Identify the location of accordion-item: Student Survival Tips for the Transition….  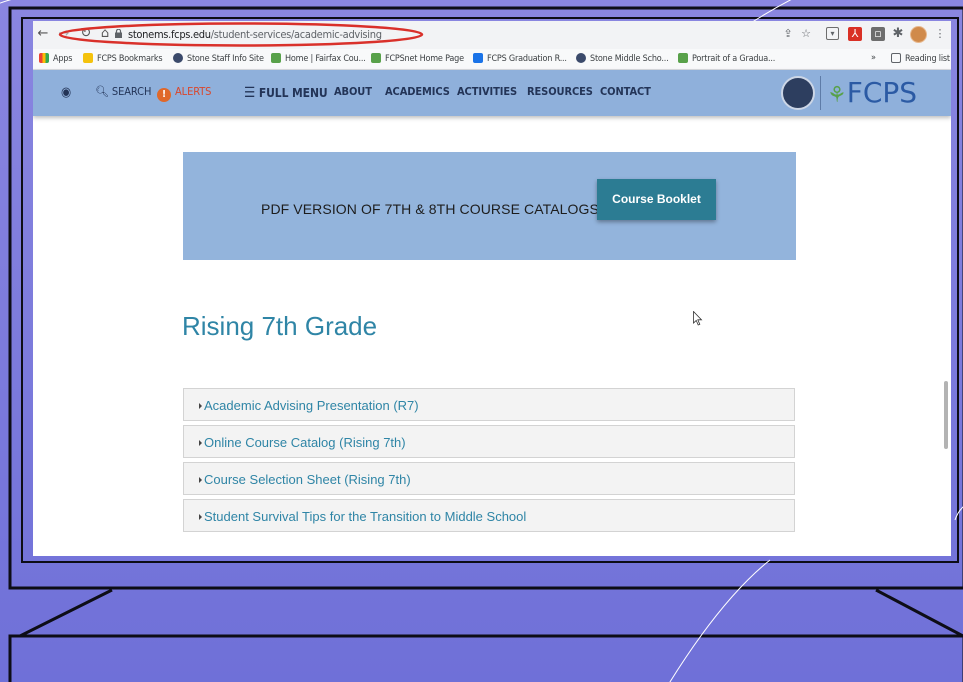
(489, 515).